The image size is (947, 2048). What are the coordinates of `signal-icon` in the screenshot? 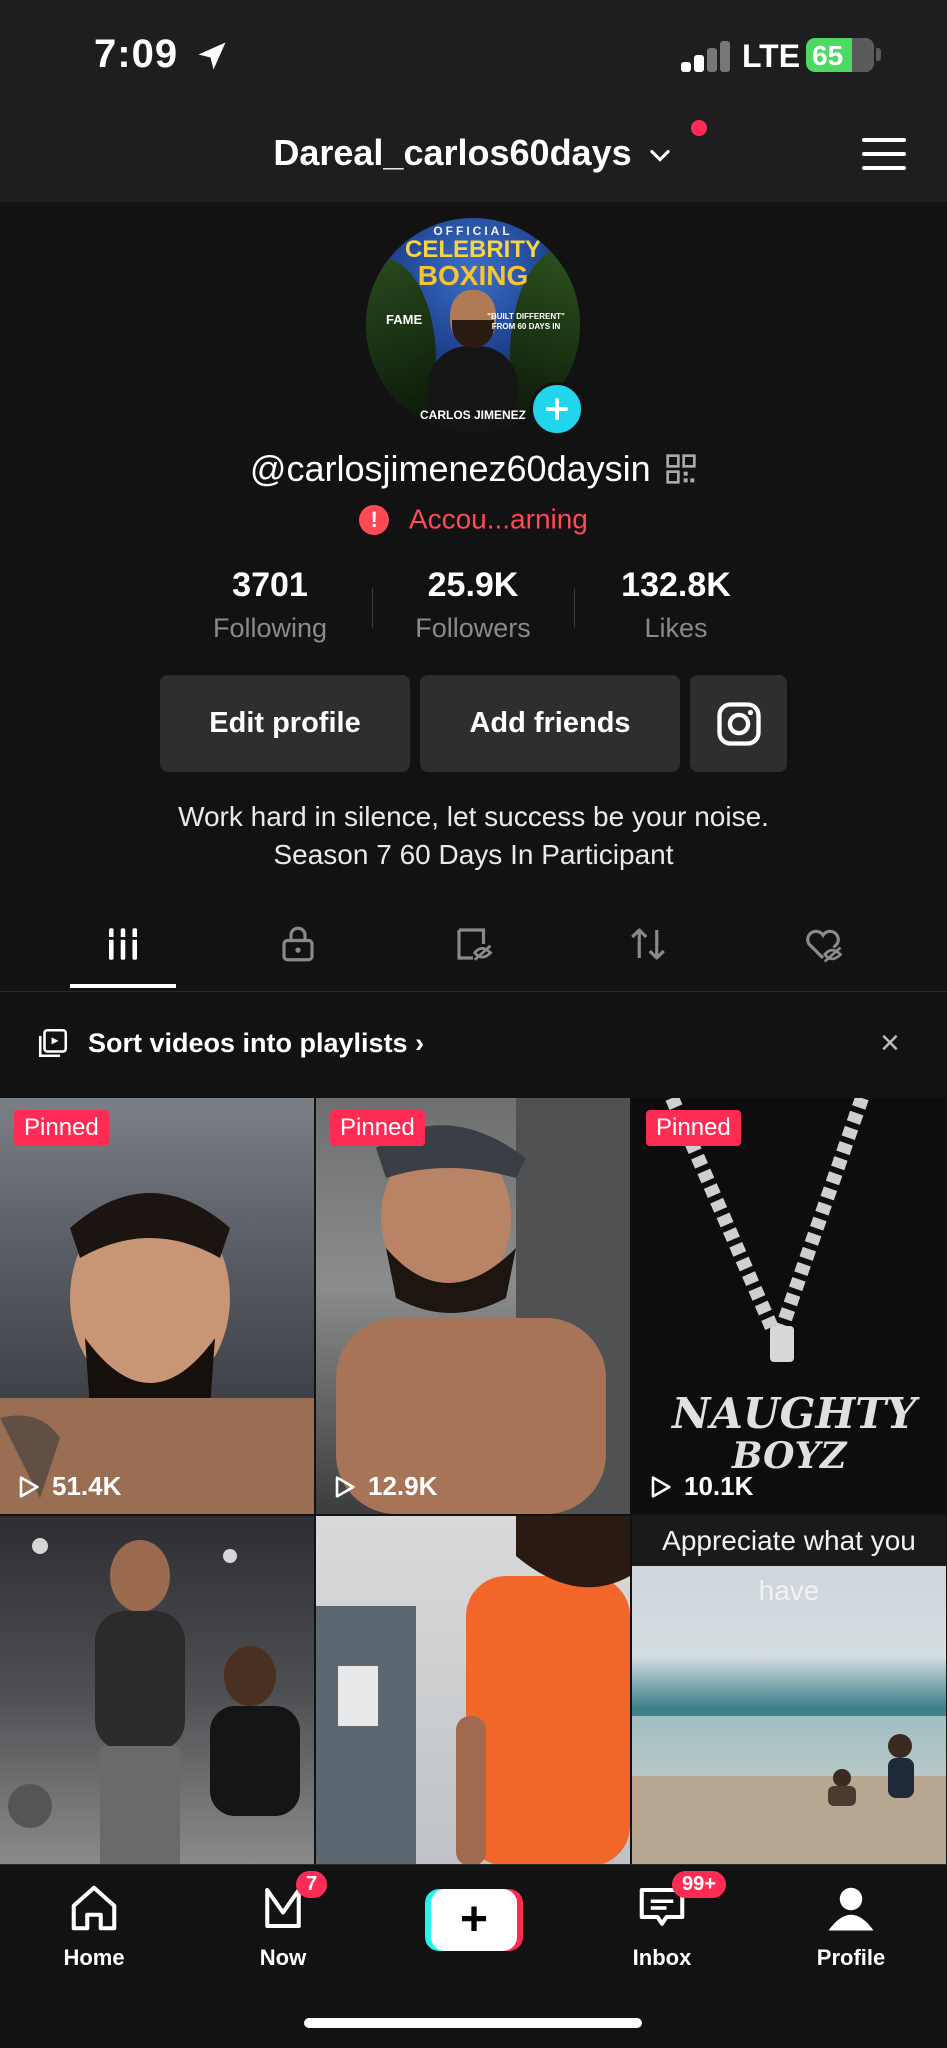 It's located at (706, 56).